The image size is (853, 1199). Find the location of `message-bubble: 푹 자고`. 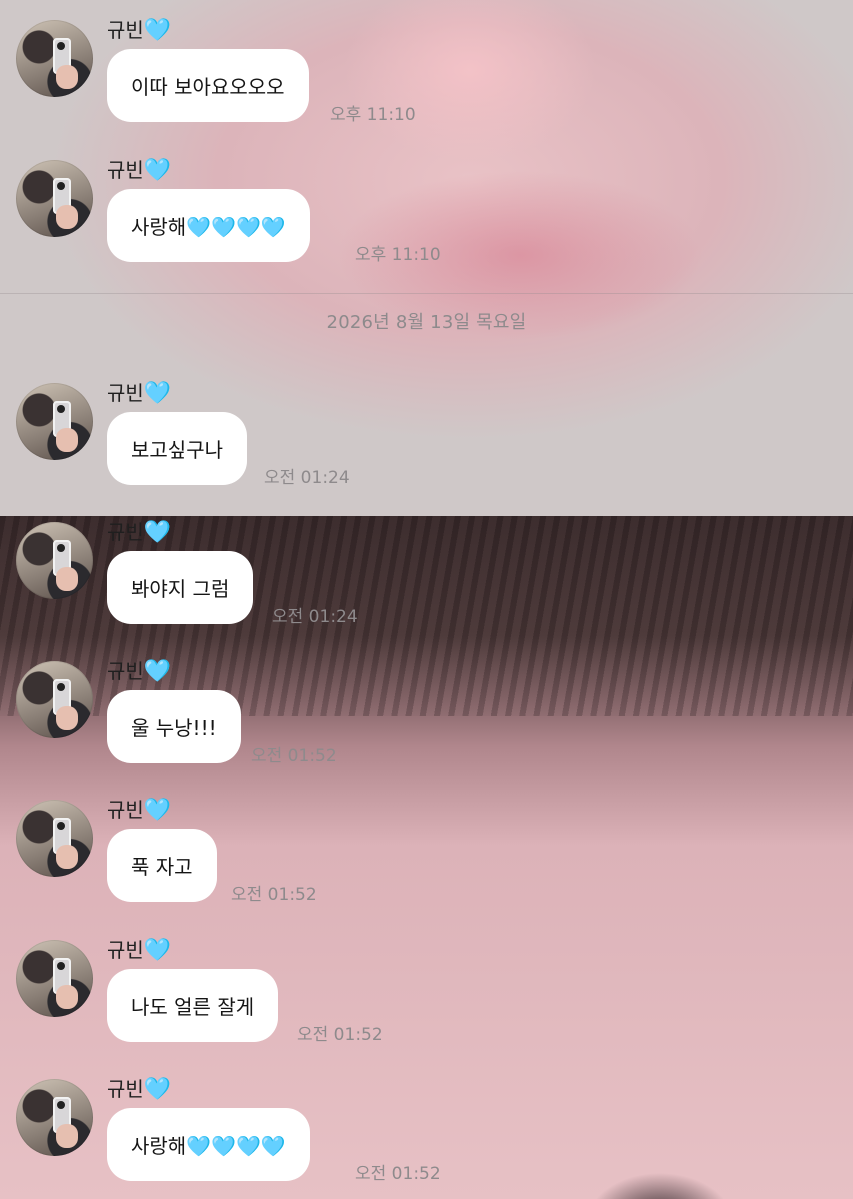

message-bubble: 푹 자고 is located at coordinates (162, 865).